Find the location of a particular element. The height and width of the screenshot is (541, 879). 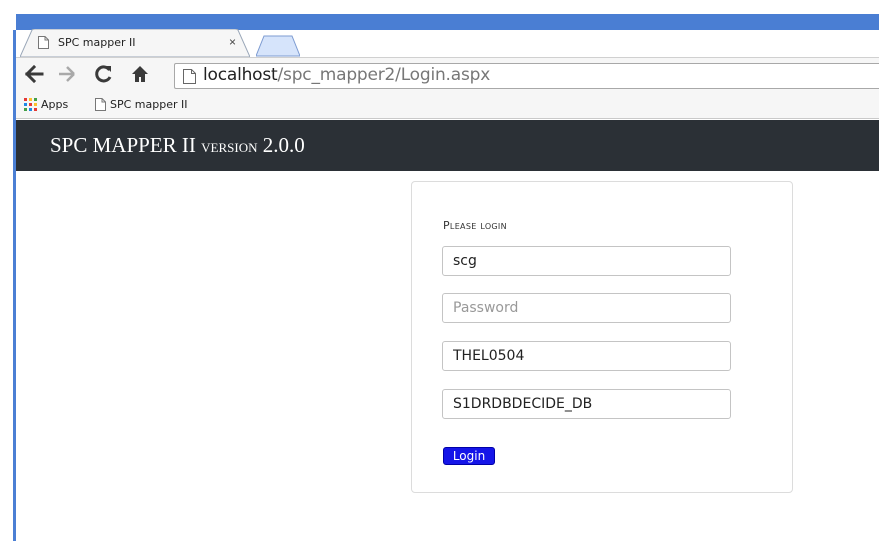

app-brand: SPC MAPPER II version 2.0.0 is located at coordinates (177, 145).